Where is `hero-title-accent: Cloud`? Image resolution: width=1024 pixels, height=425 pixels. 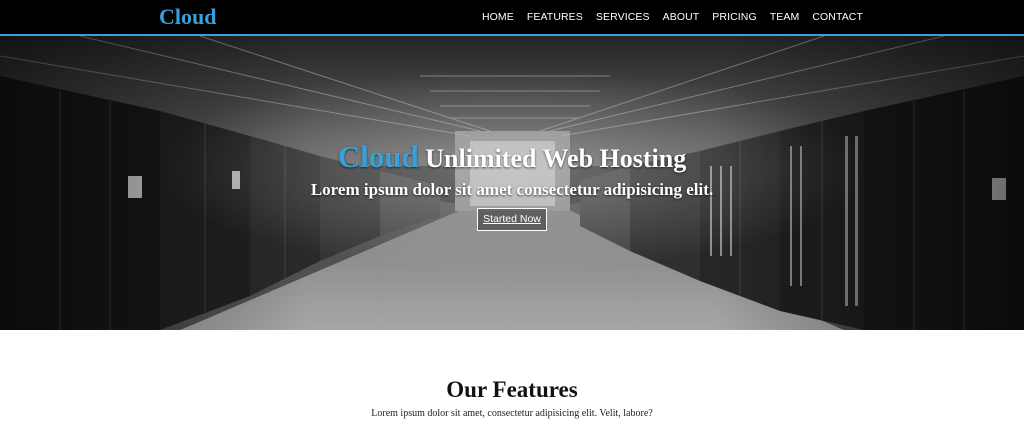
hero-title-accent: Cloud is located at coordinates (378, 156).